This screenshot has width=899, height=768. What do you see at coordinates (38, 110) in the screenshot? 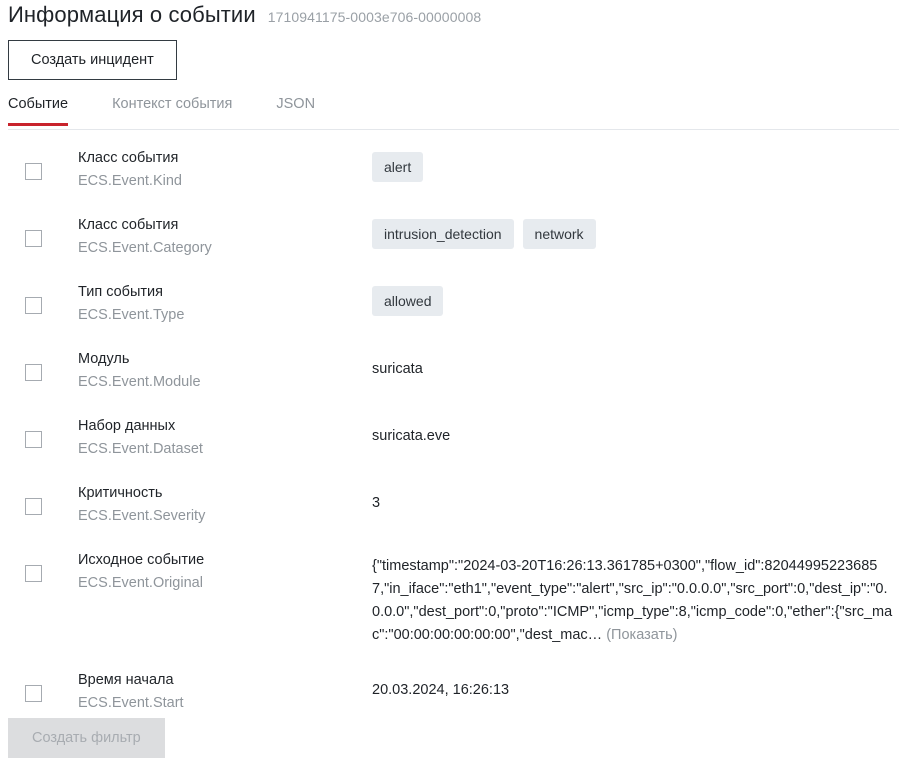
I see `tab-event: Событие` at bounding box center [38, 110].